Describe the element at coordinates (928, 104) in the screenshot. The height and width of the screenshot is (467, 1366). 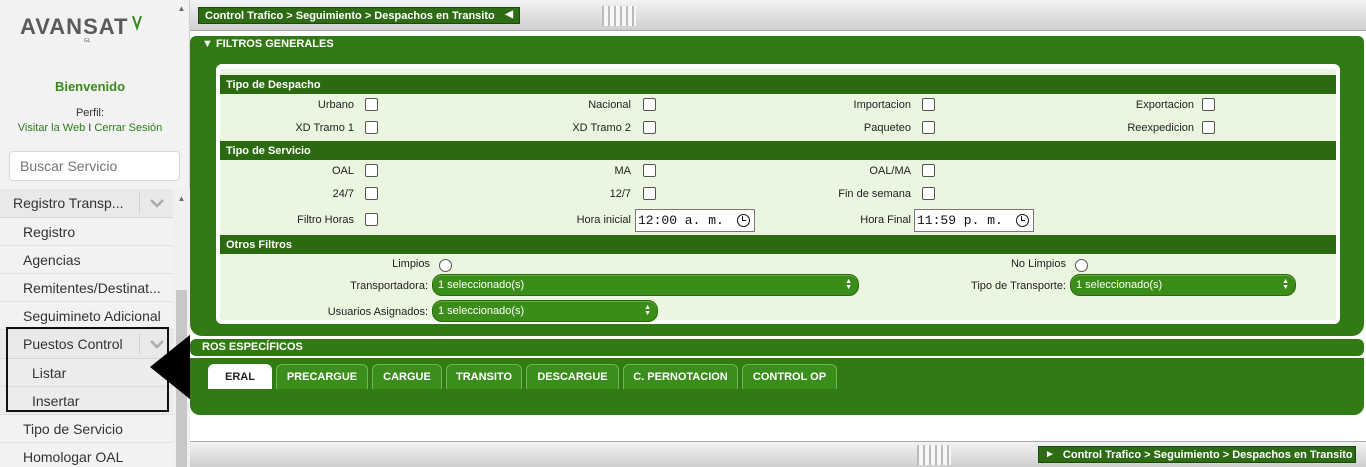
I see `importacion-checkbox` at that location.